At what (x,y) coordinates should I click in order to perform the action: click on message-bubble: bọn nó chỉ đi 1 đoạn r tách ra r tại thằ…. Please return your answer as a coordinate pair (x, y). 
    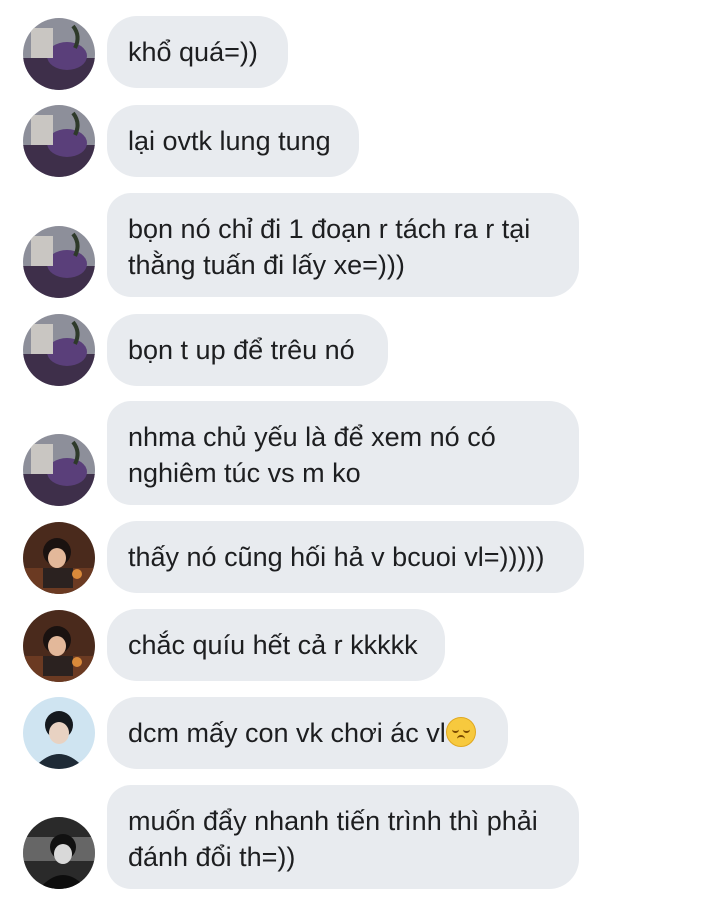
    Looking at the image, I should click on (343, 245).